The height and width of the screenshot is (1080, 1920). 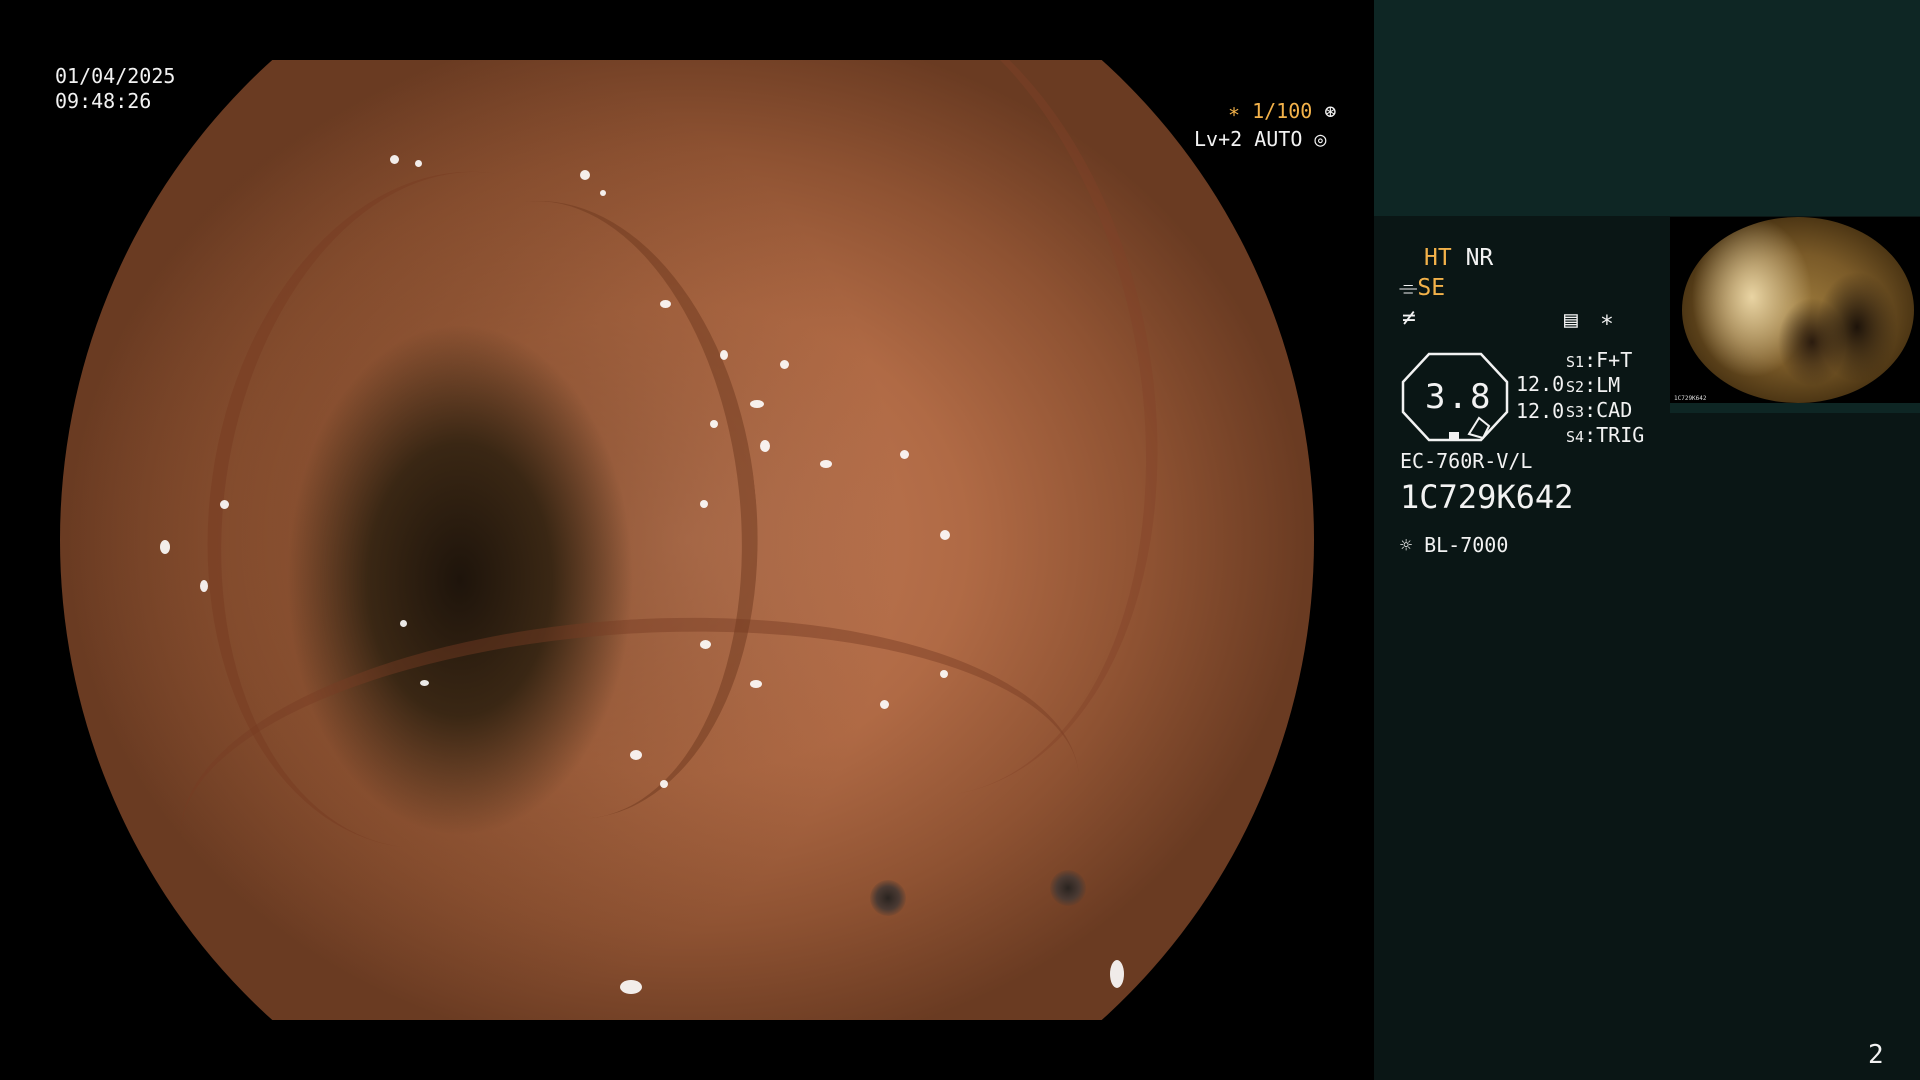 I want to click on switch-value: CAD, so click(x=1614, y=410).